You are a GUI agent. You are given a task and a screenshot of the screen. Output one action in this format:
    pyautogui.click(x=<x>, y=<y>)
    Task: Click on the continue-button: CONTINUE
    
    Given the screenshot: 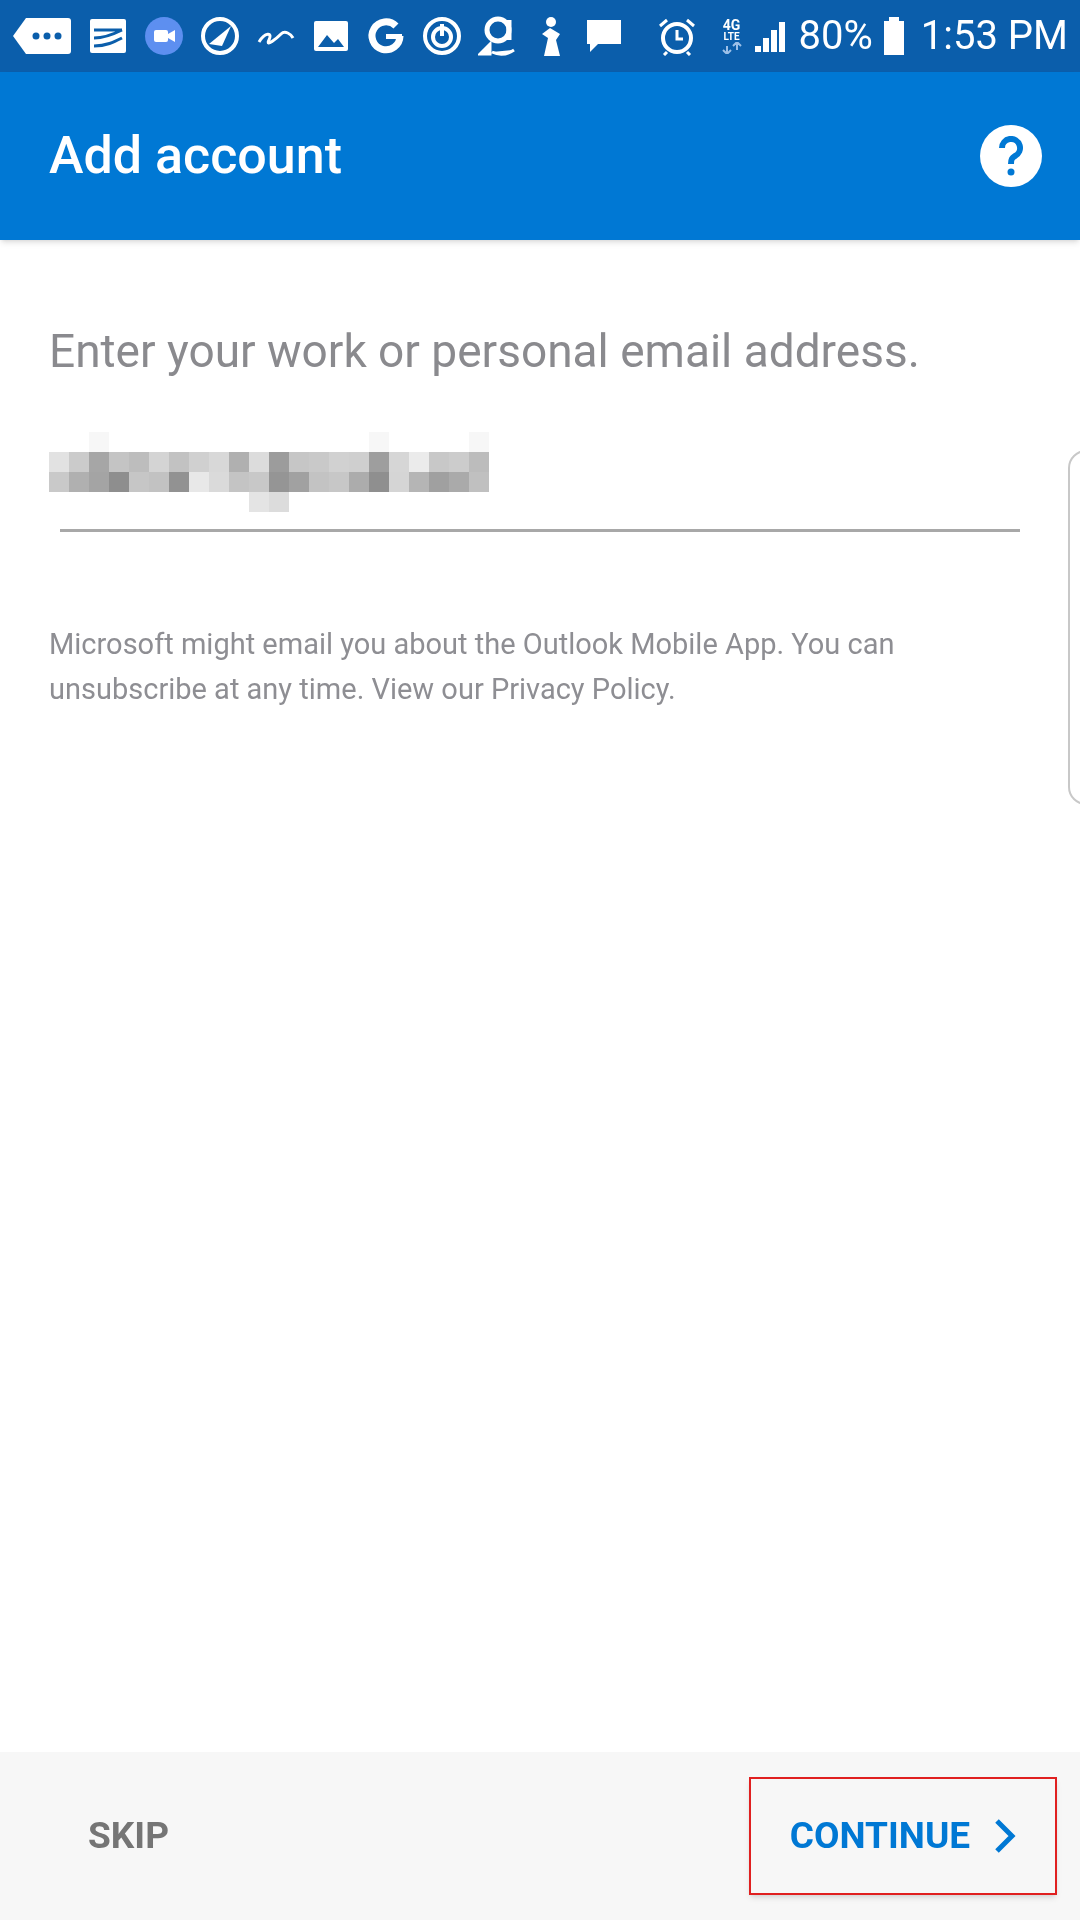 What is the action you would take?
    pyautogui.click(x=903, y=1836)
    